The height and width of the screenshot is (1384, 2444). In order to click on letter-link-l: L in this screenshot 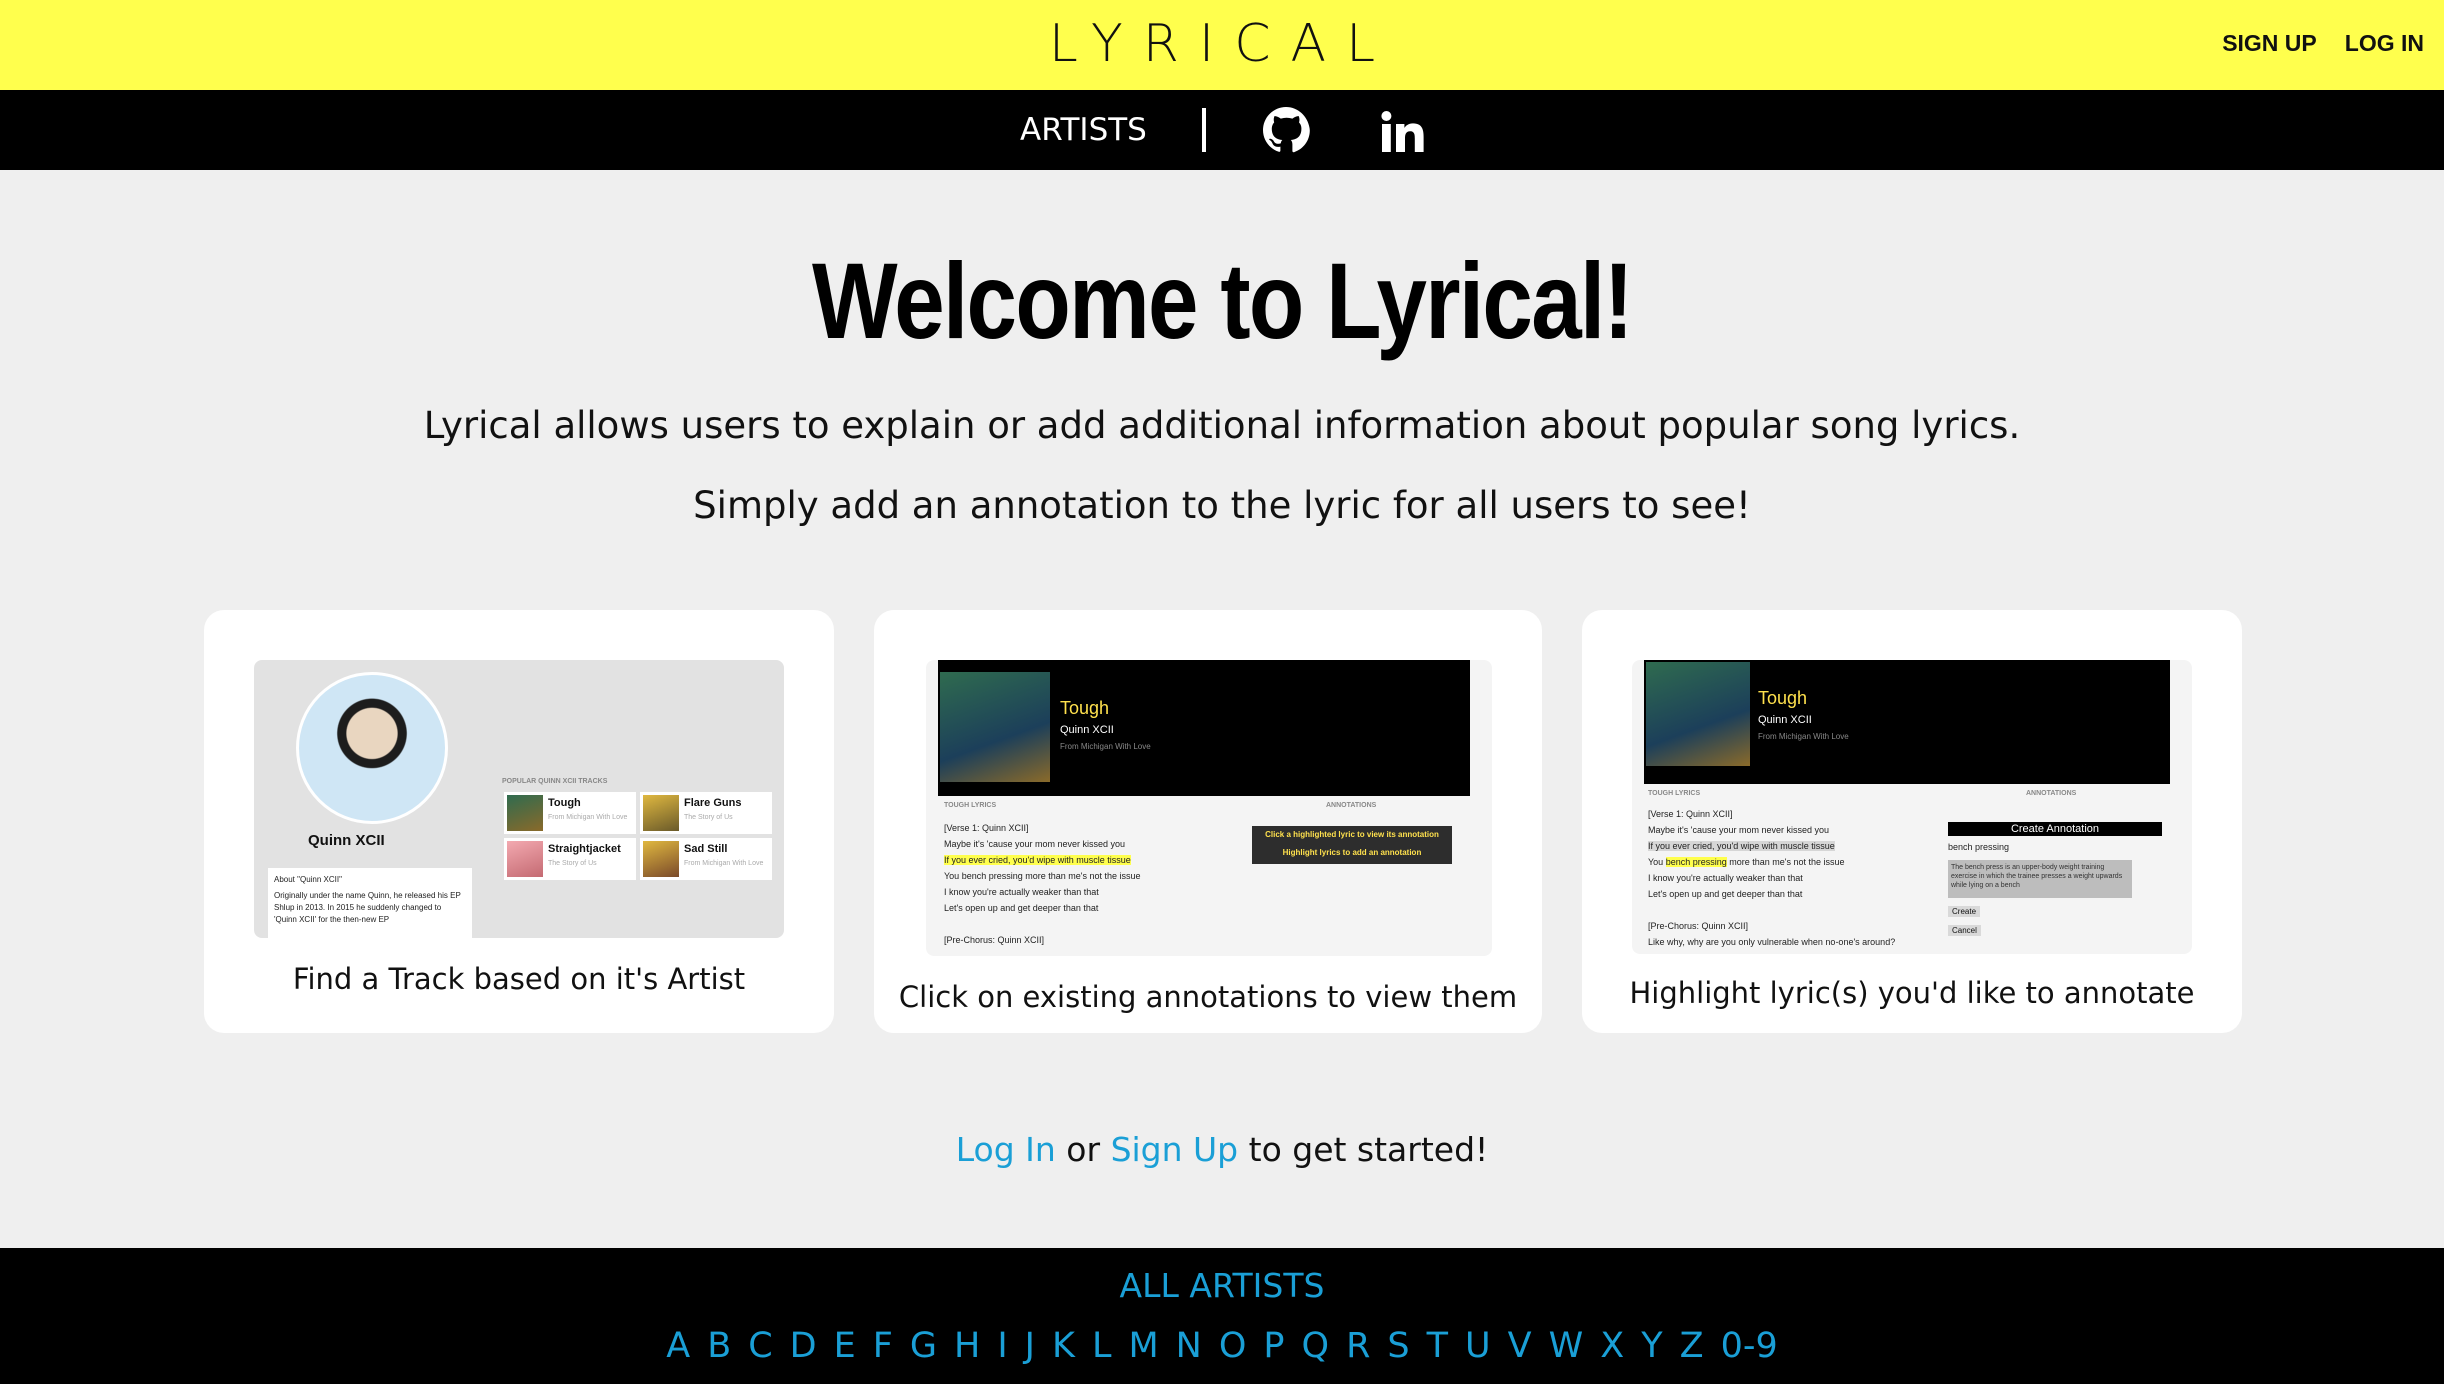, I will do `click(1102, 1346)`.